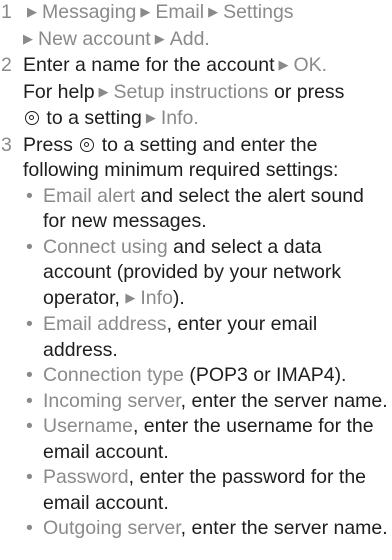 The height and width of the screenshot is (560, 392). I want to click on ok-label: OK., so click(310, 65).